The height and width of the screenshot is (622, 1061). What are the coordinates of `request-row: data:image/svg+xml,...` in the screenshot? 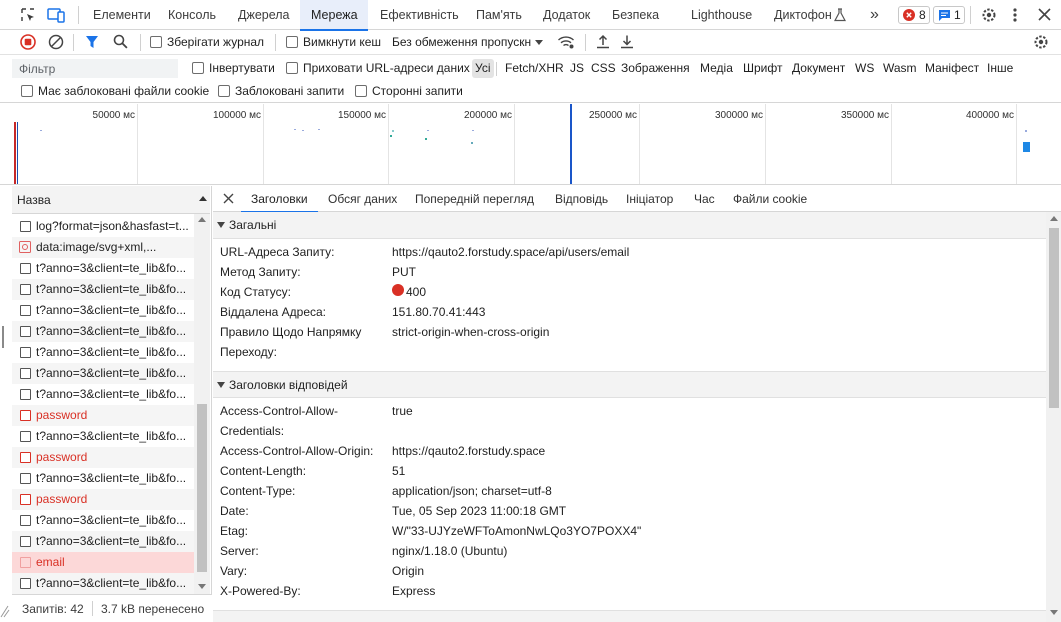 It's located at (103, 247).